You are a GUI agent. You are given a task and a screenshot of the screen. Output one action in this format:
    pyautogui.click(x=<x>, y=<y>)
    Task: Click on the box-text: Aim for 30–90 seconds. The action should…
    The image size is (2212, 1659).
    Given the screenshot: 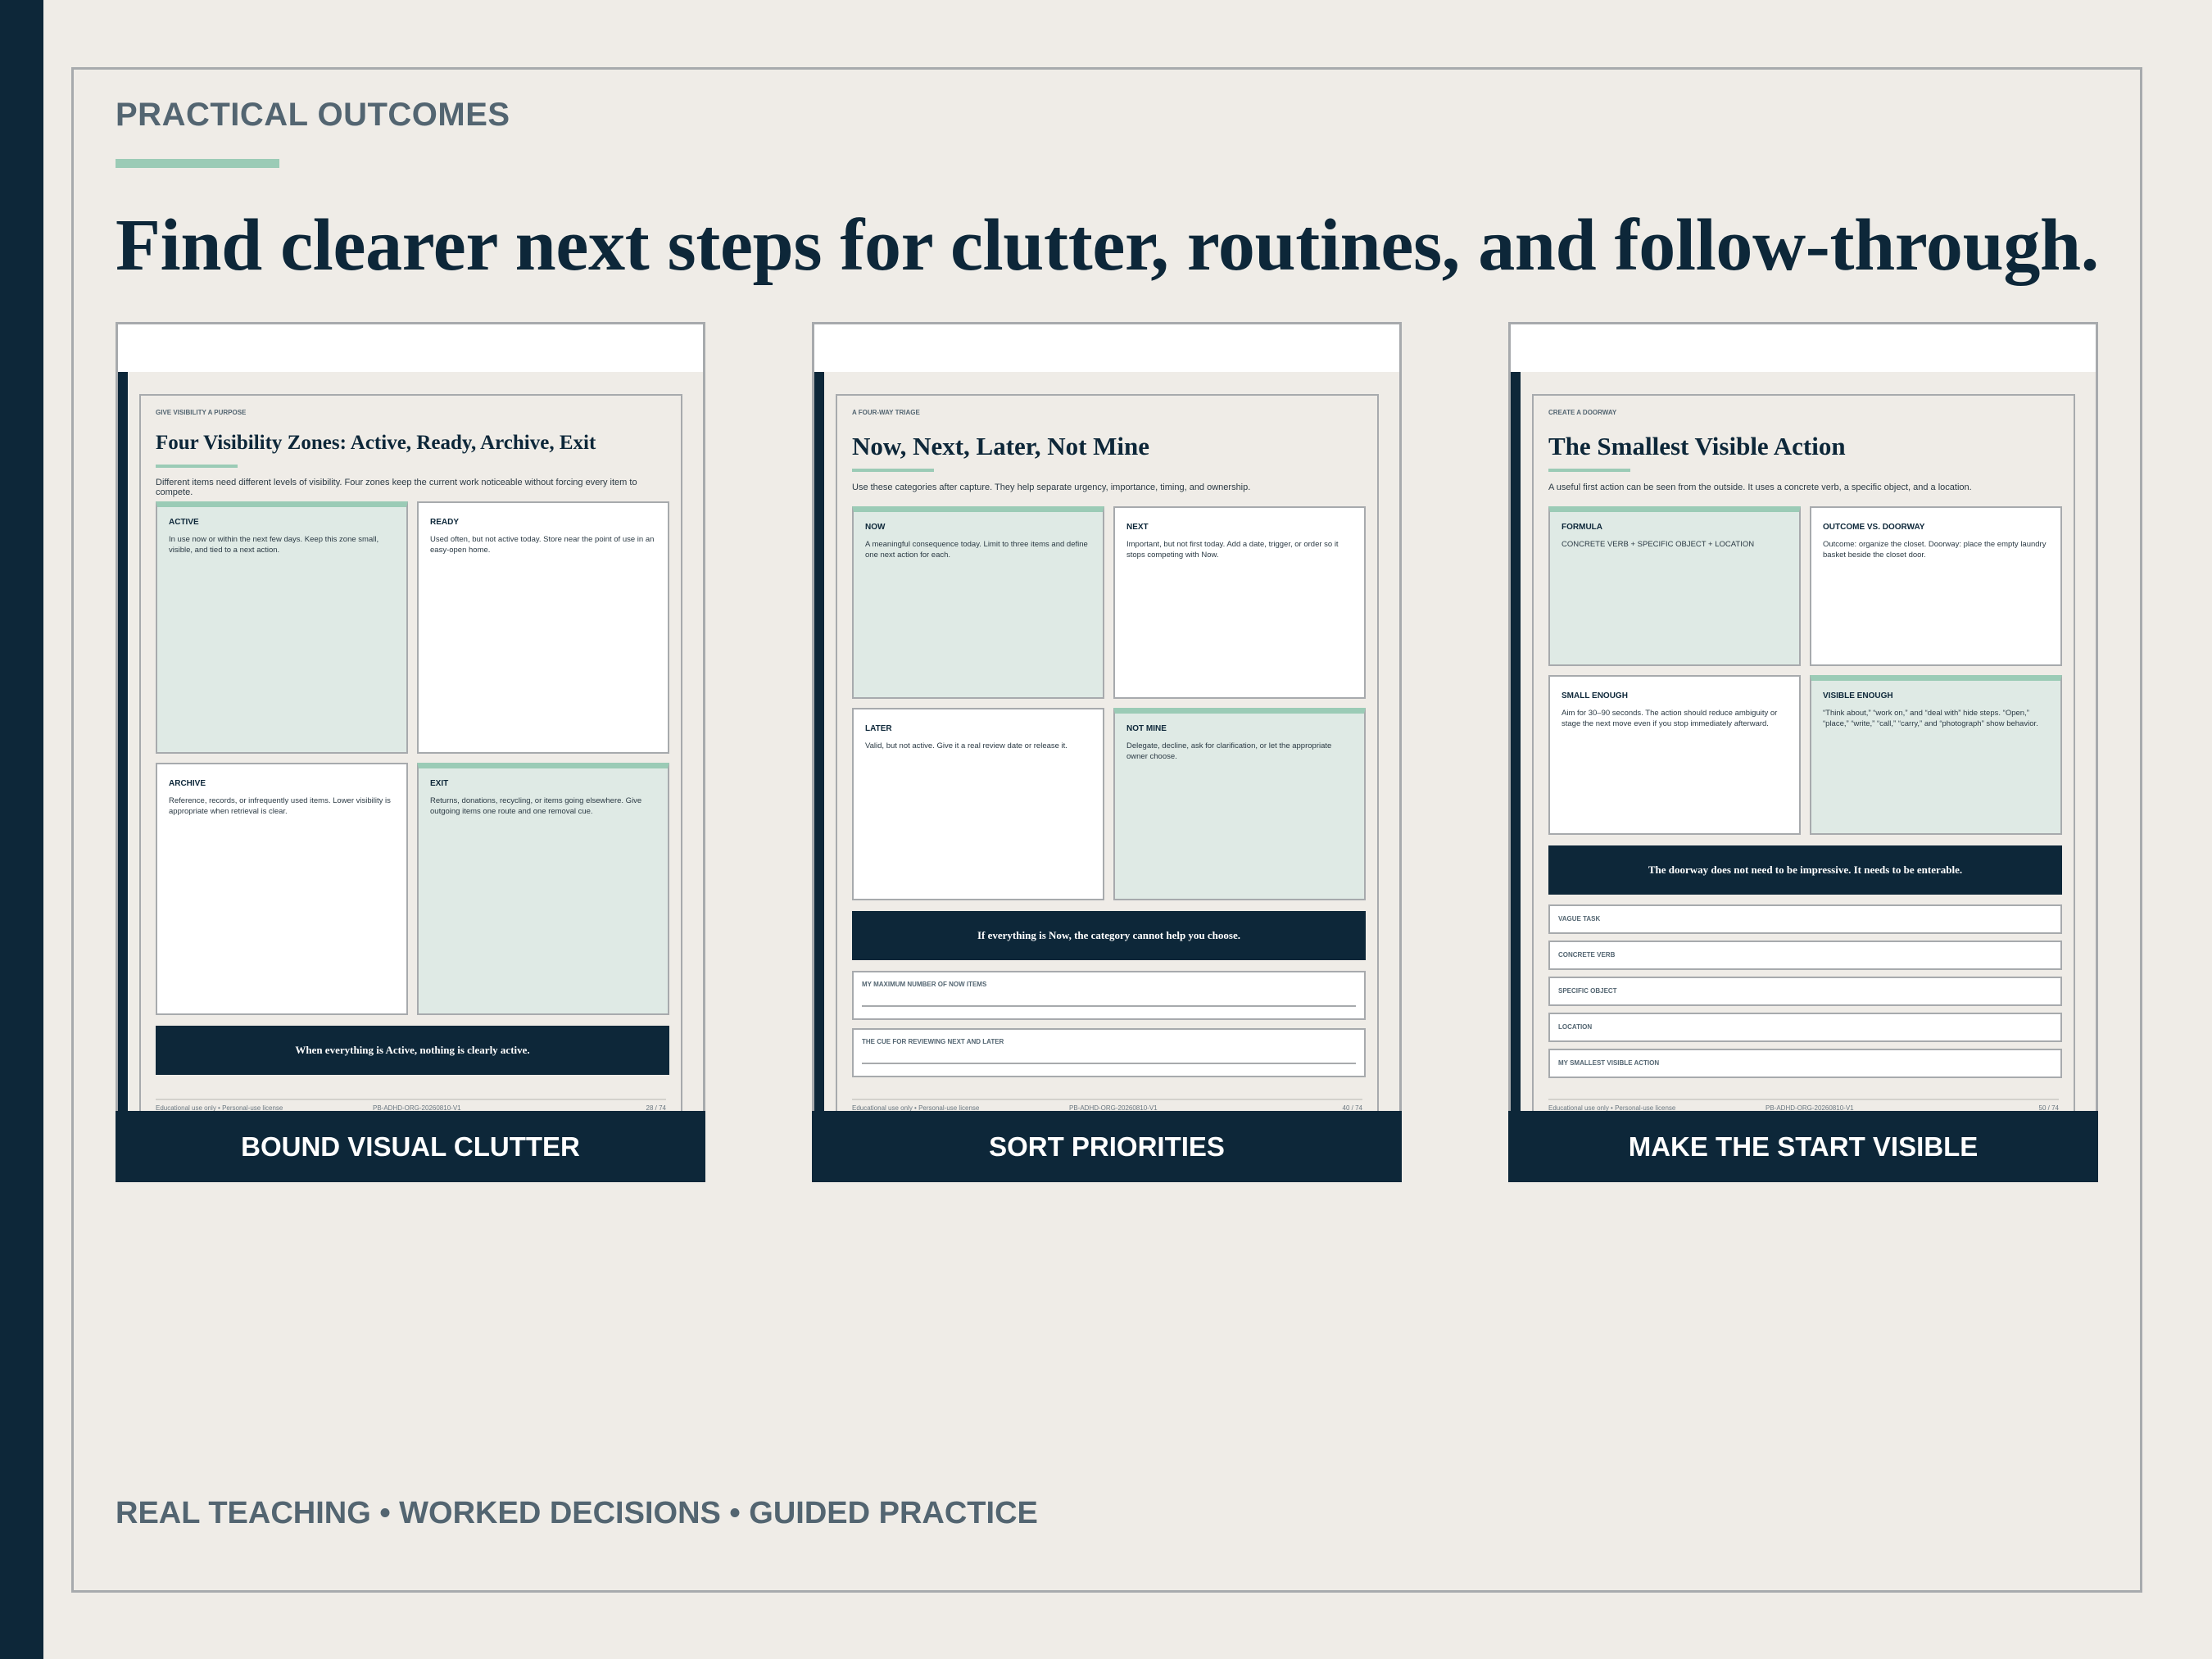 What is the action you would take?
    pyautogui.click(x=1670, y=719)
    